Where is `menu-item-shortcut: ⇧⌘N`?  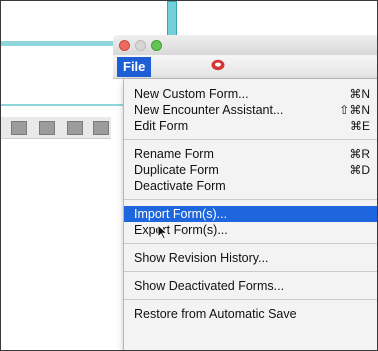 menu-item-shortcut: ⇧⌘N is located at coordinates (354, 110).